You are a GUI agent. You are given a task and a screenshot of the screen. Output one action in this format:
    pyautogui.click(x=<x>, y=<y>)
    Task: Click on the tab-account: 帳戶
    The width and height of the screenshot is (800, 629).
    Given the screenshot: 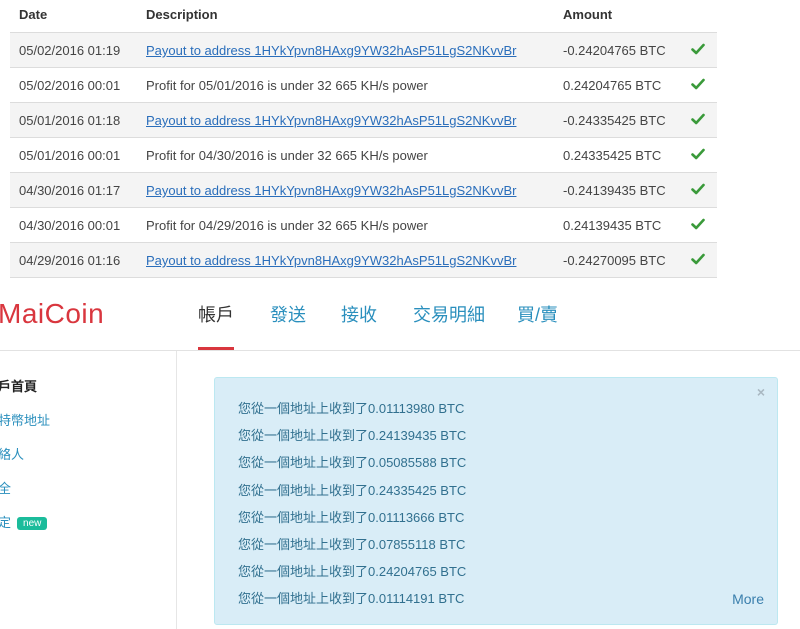 What is the action you would take?
    pyautogui.click(x=216, y=314)
    